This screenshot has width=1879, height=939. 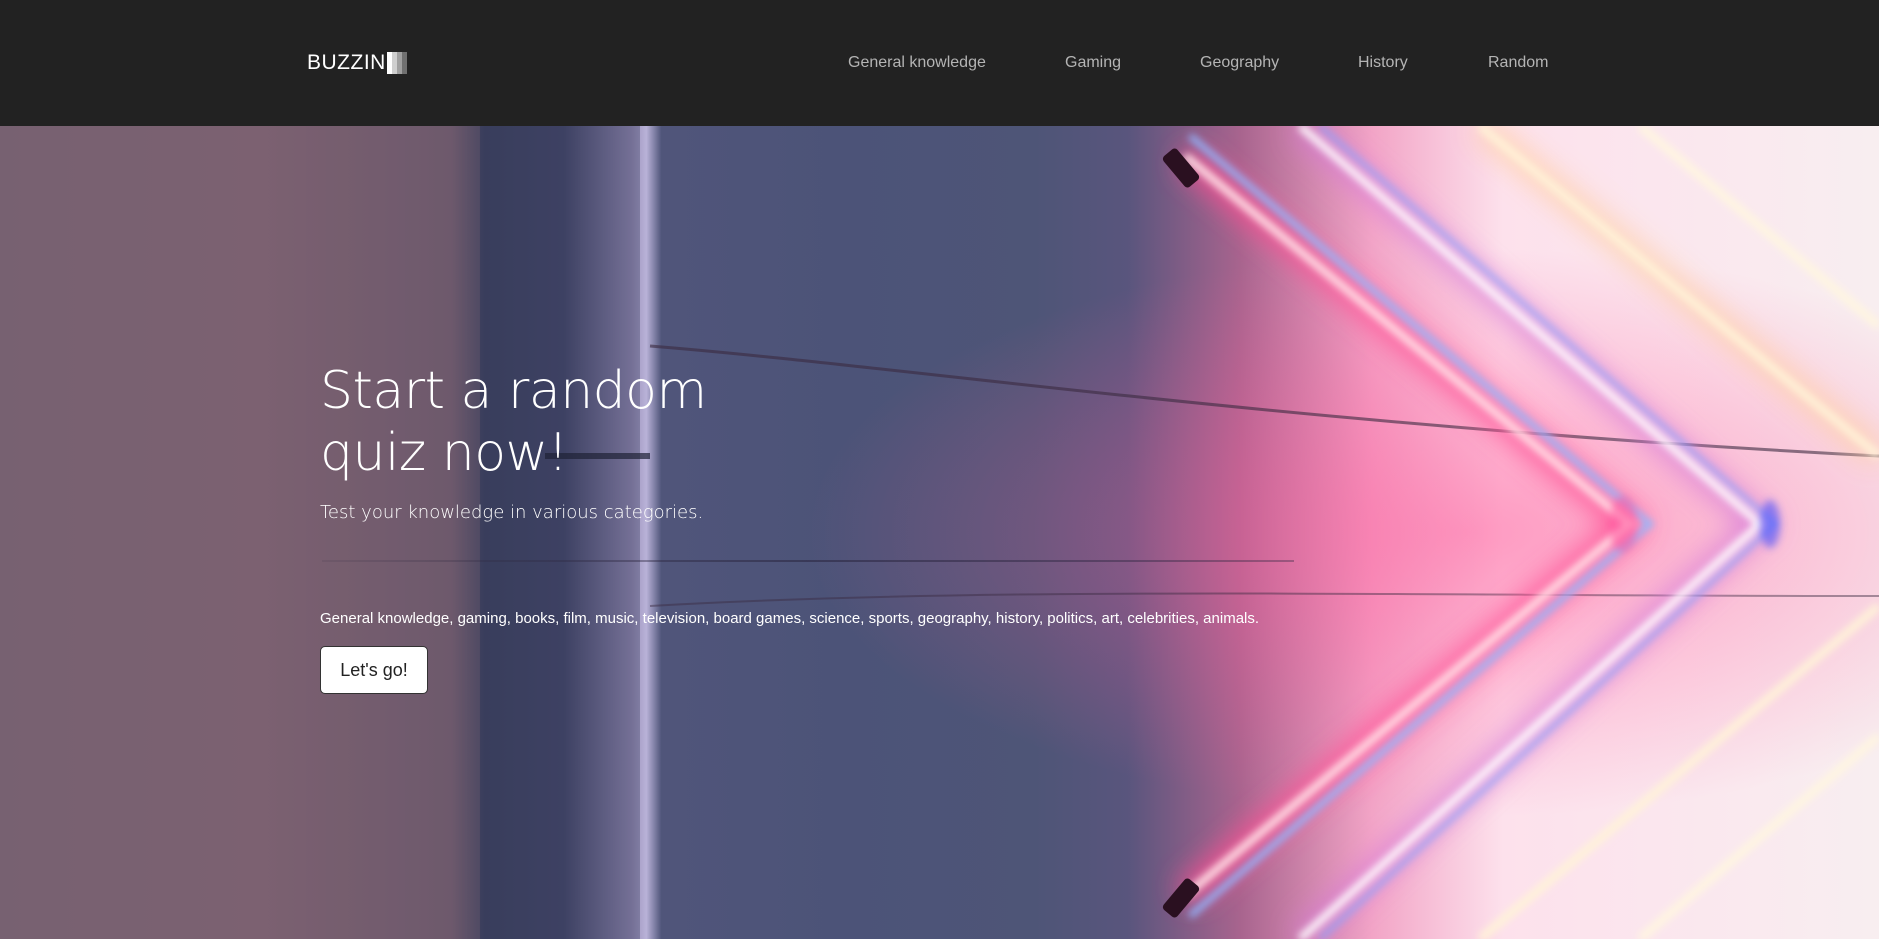 I want to click on brand-bars-icon, so click(x=396, y=63).